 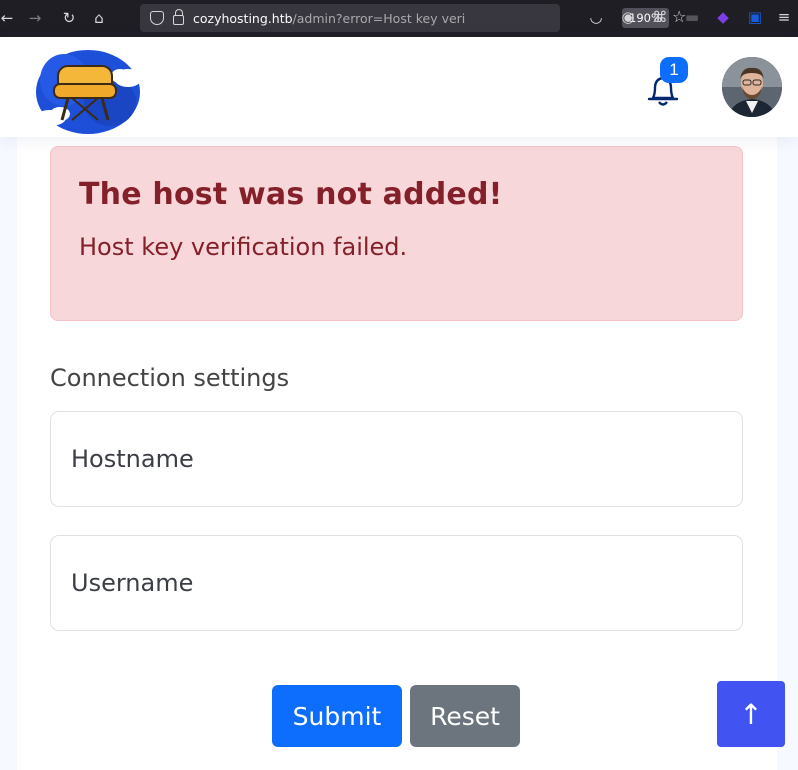 I want to click on hostname-input, so click(x=396, y=459).